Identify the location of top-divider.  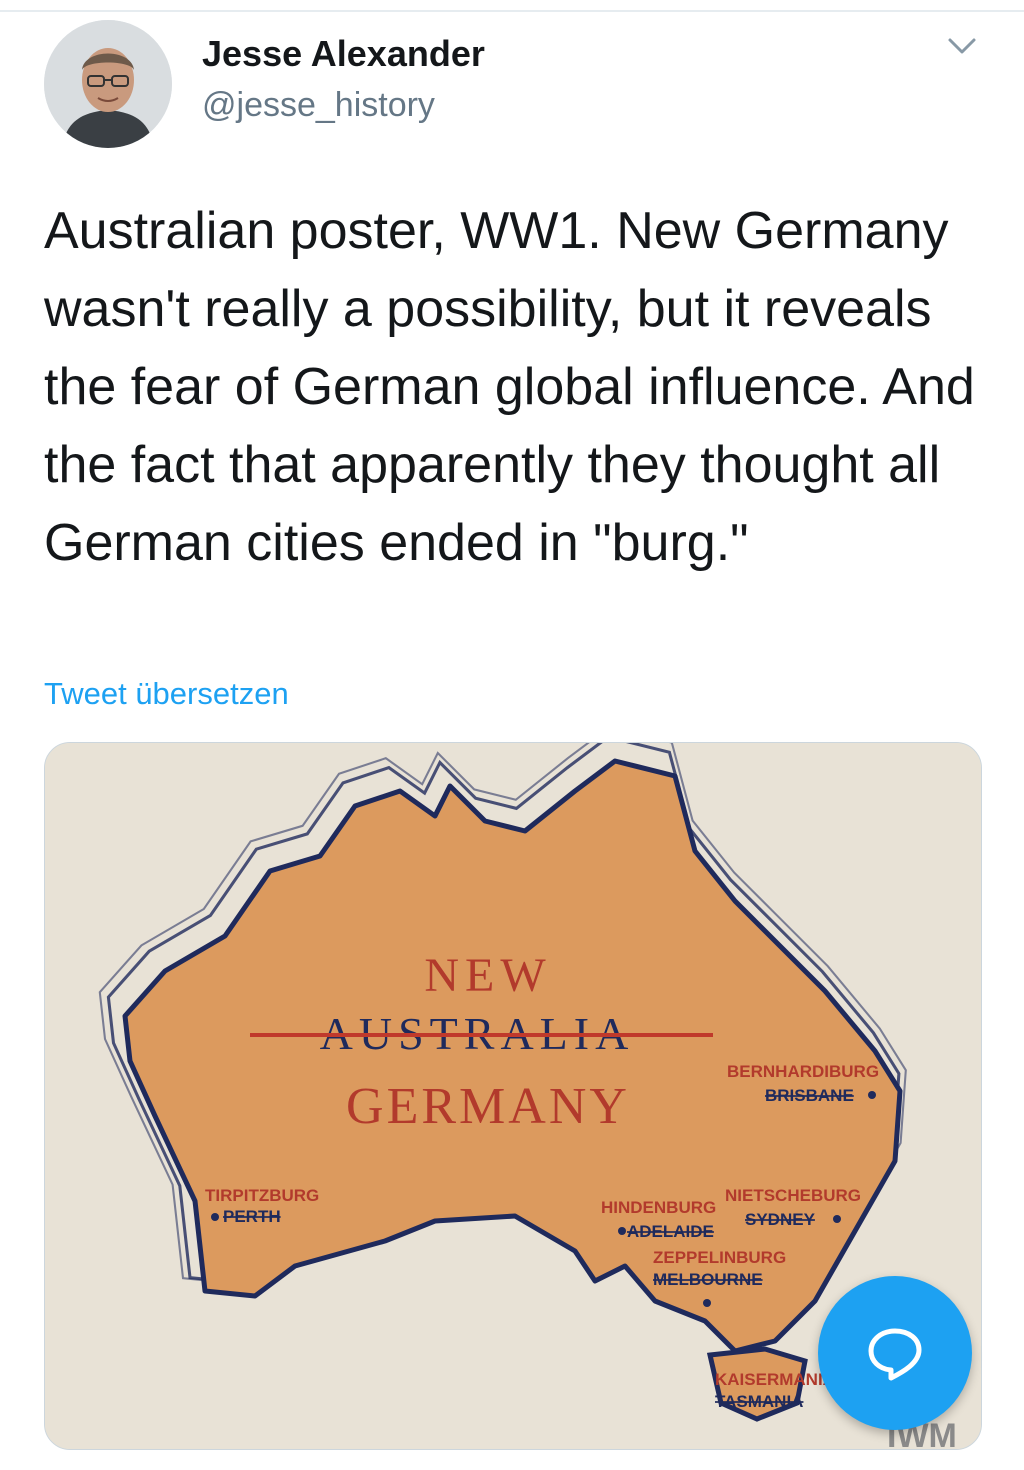
(512, 11).